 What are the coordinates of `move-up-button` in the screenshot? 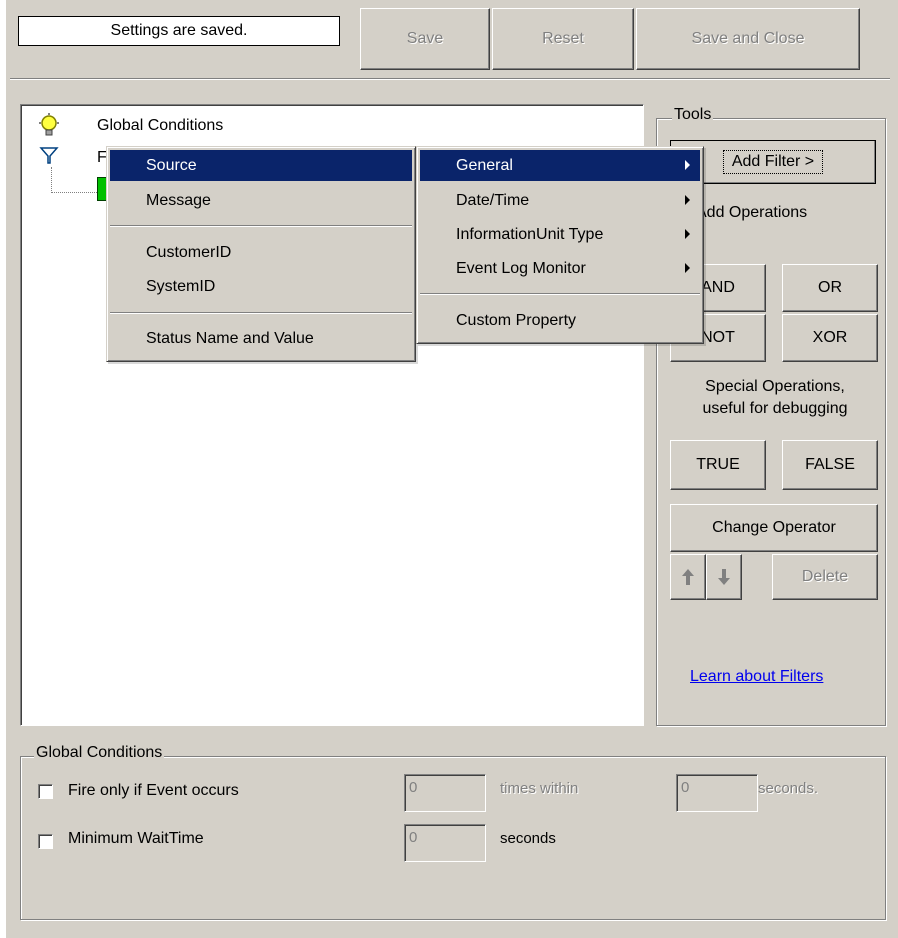 It's located at (688, 577).